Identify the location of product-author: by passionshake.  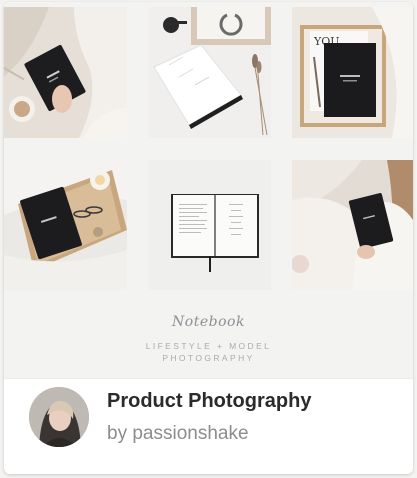
(178, 434).